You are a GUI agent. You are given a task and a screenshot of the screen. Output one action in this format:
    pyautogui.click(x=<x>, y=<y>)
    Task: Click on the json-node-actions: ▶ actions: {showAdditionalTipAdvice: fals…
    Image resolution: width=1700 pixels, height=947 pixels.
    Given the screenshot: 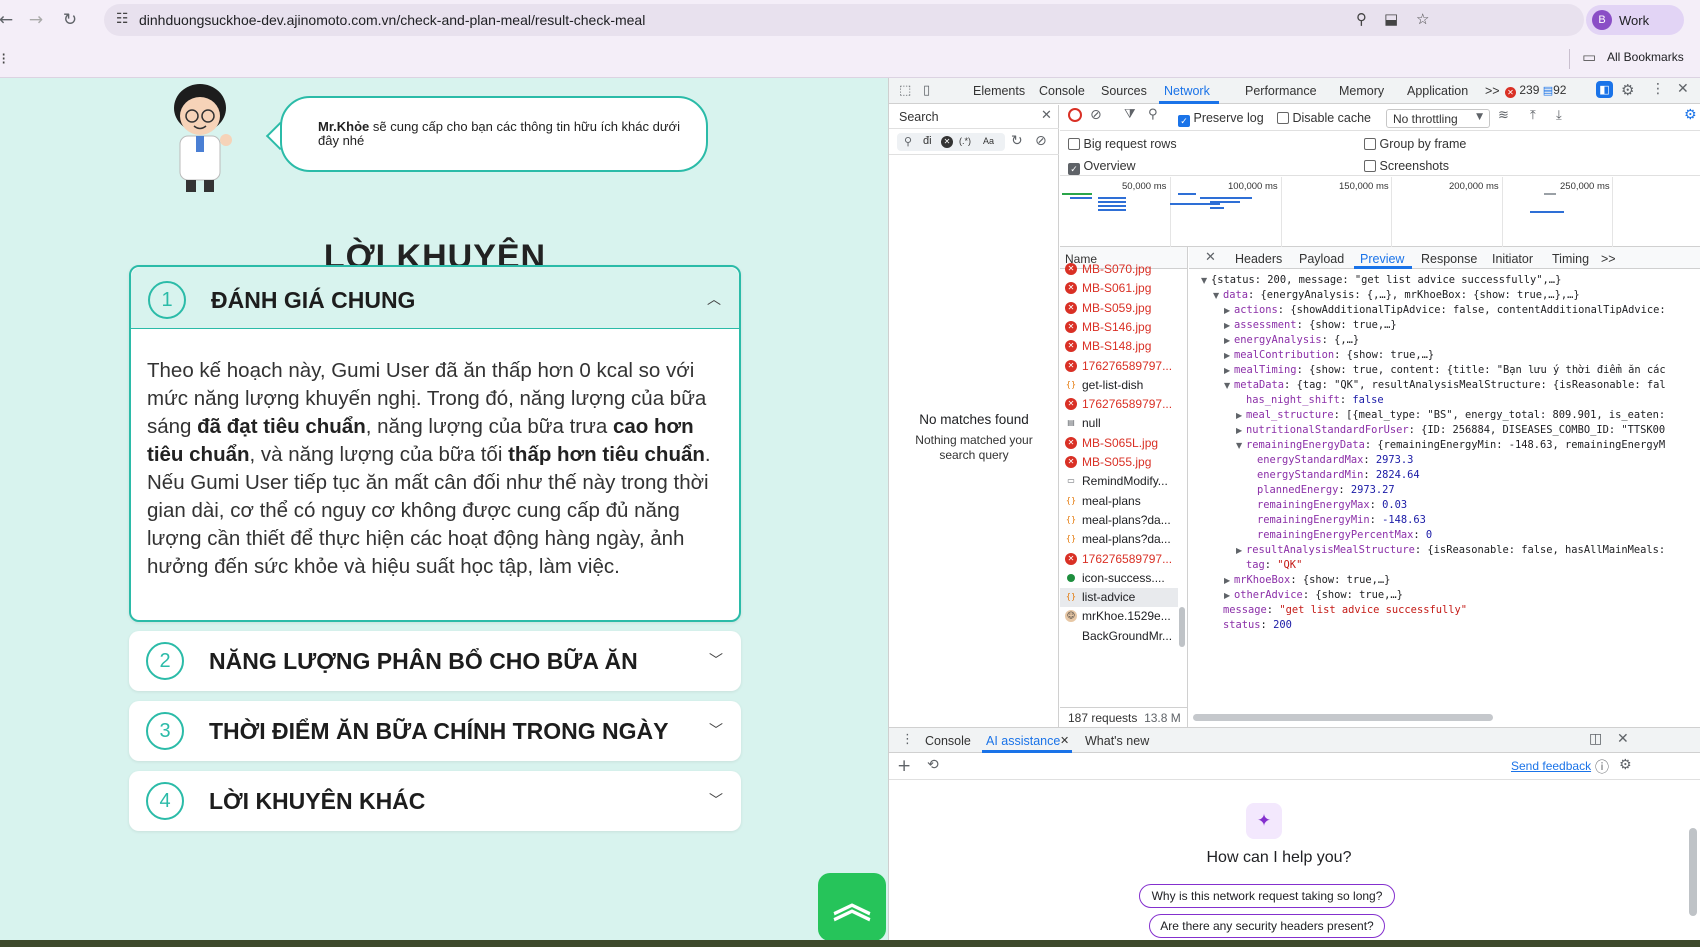 What is the action you would take?
    pyautogui.click(x=1445, y=310)
    